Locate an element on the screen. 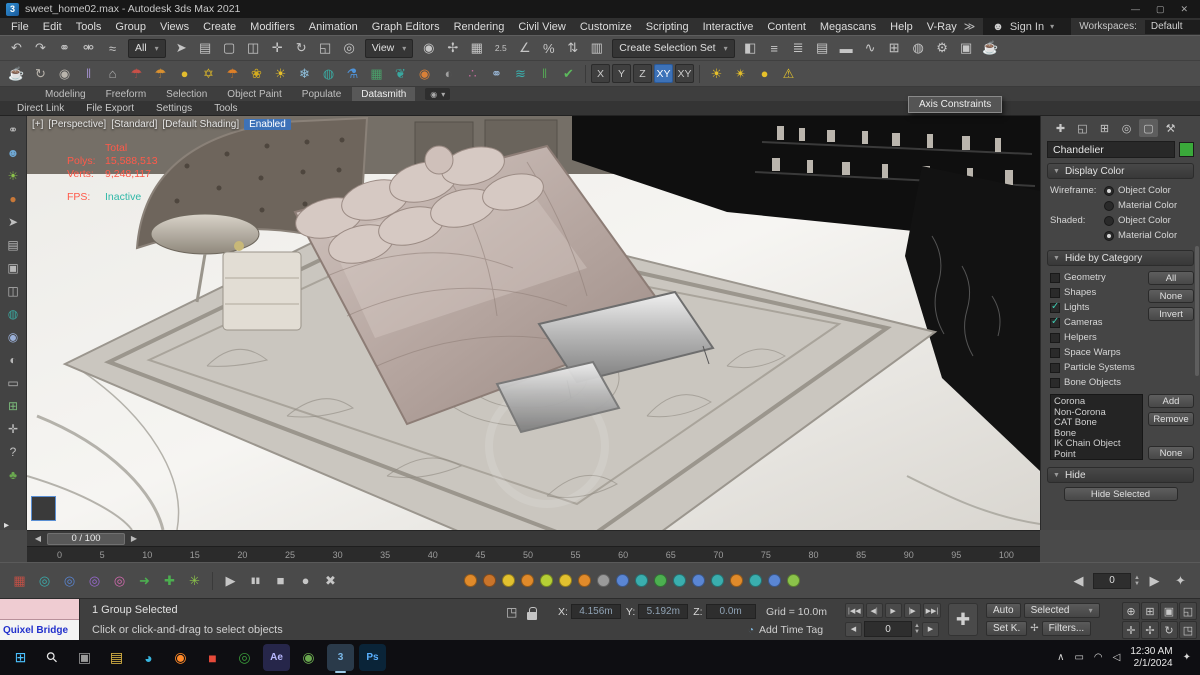  frame-number-field: 0 is located at coordinates (1112, 580).